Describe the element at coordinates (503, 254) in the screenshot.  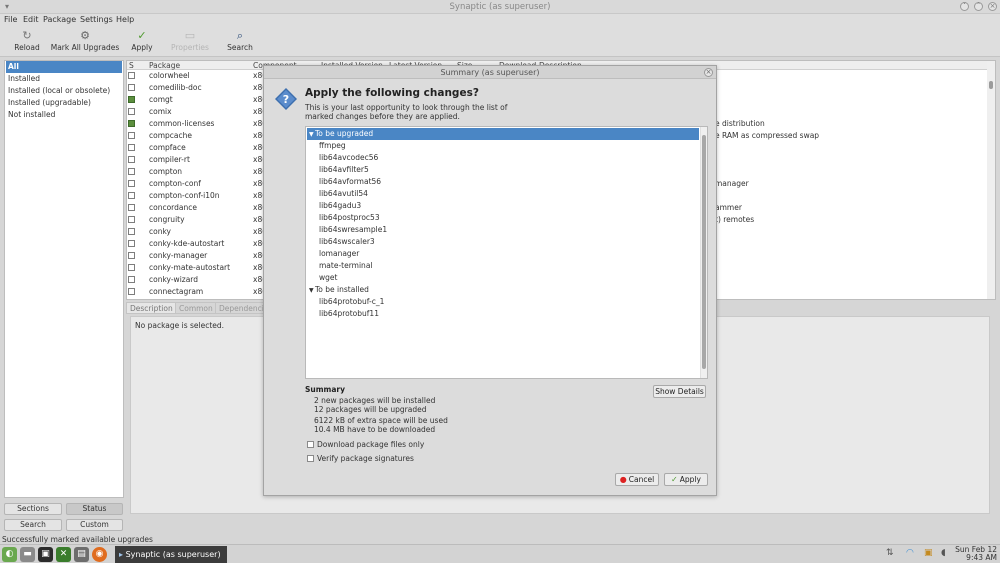
I see `tree-package-item: lomanager` at that location.